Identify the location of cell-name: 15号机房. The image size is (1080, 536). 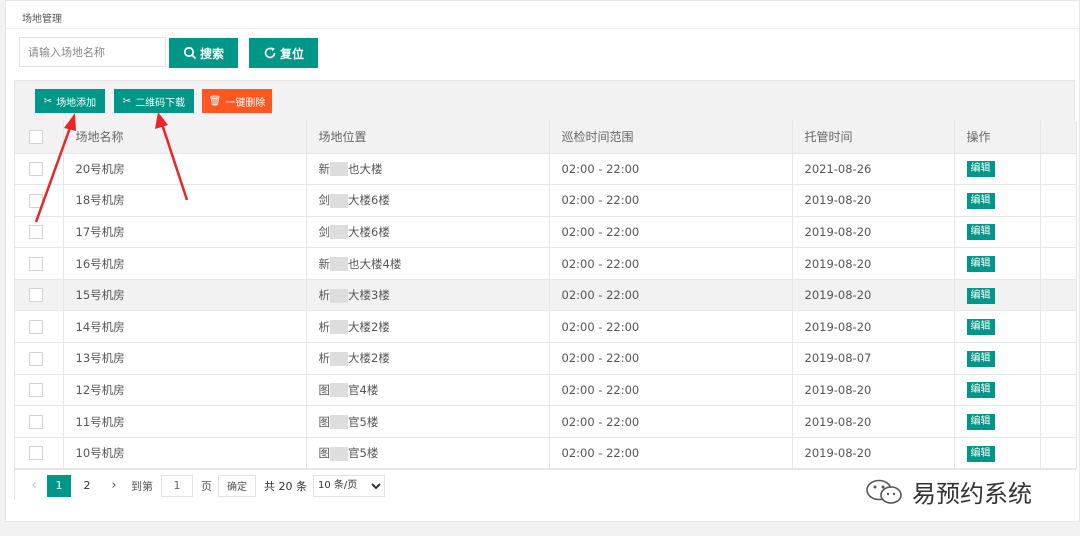
(185, 295).